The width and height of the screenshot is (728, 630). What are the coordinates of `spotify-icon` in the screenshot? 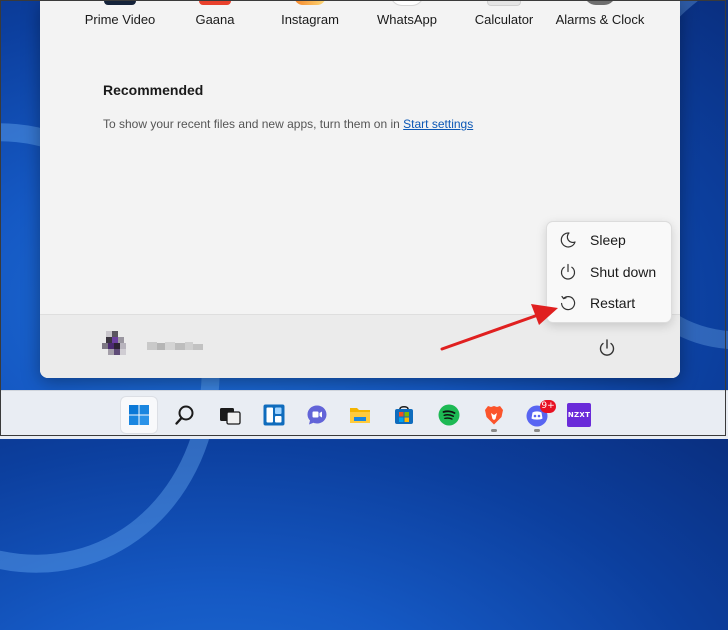 It's located at (449, 415).